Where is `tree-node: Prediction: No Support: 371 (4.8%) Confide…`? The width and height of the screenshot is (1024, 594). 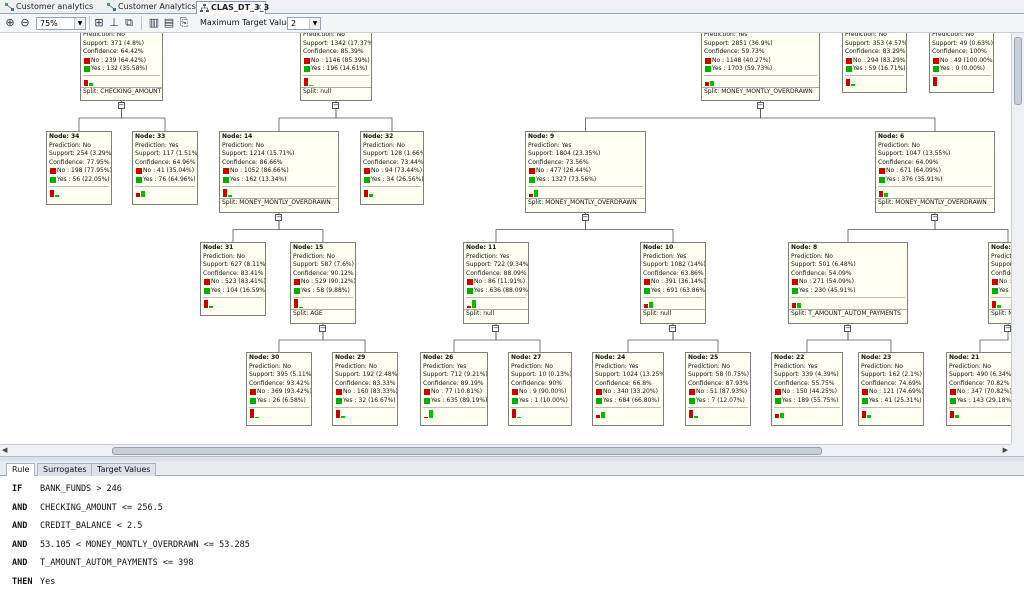 tree-node: Prediction: No Support: 371 (4.8%) Confide… is located at coordinates (121, 67).